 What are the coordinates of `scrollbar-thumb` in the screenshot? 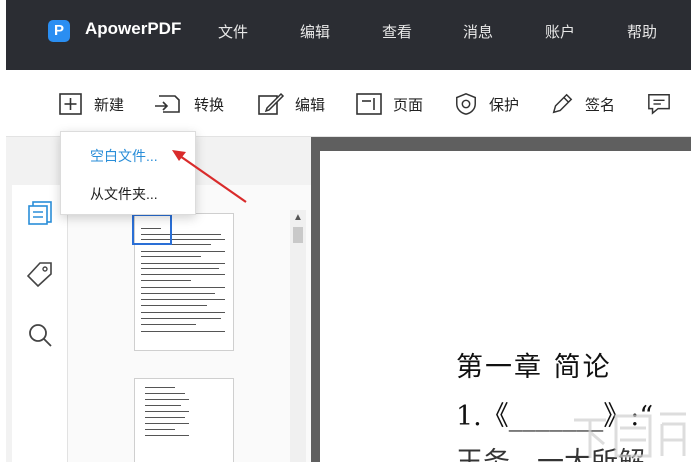 It's located at (298, 235).